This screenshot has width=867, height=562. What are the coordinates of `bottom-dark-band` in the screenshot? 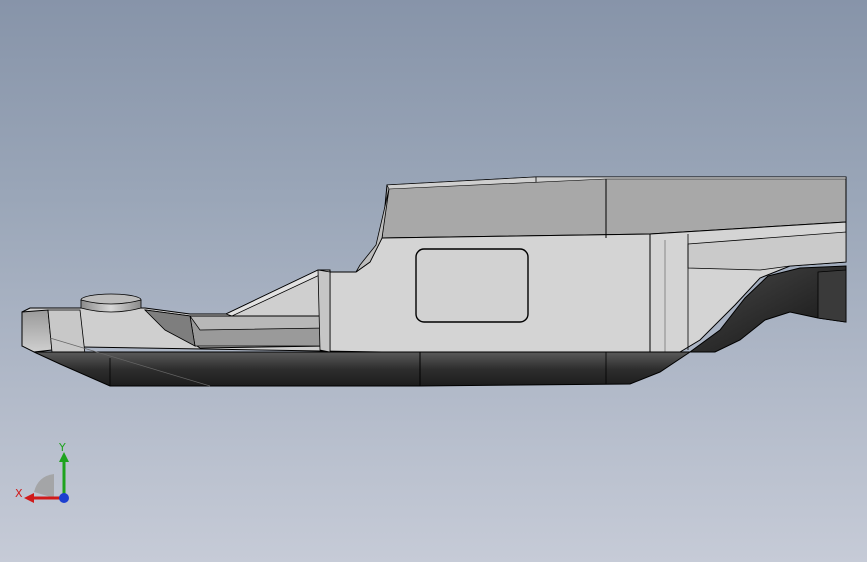 It's located at (362, 369).